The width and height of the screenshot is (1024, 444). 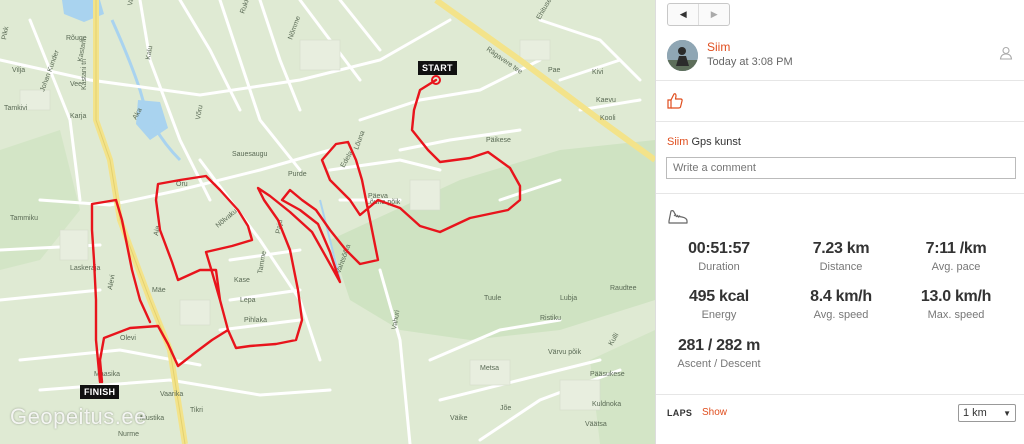 What do you see at coordinates (262, 262) in the screenshot?
I see `street-label: Tamme` at bounding box center [262, 262].